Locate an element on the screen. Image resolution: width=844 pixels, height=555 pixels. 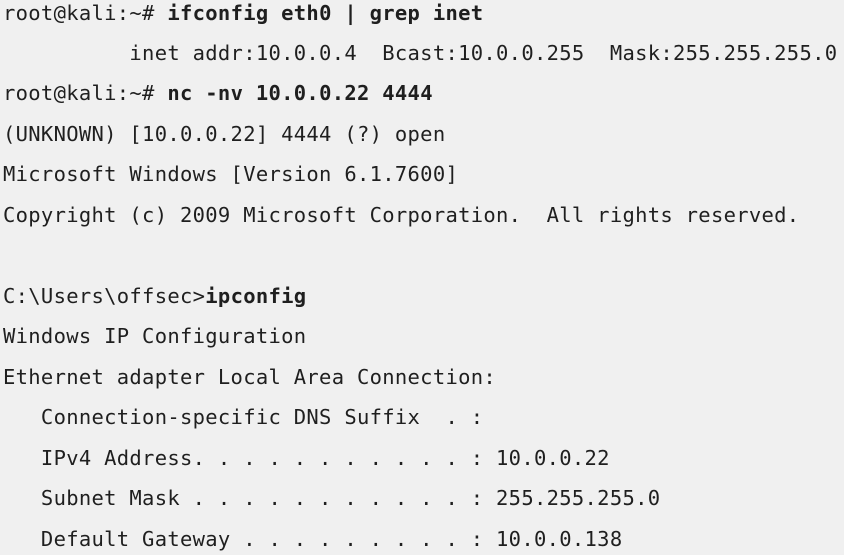
terminal-line-ethernet-adapter: Ethernet adapter Local Area Connection: is located at coordinates (249, 377).